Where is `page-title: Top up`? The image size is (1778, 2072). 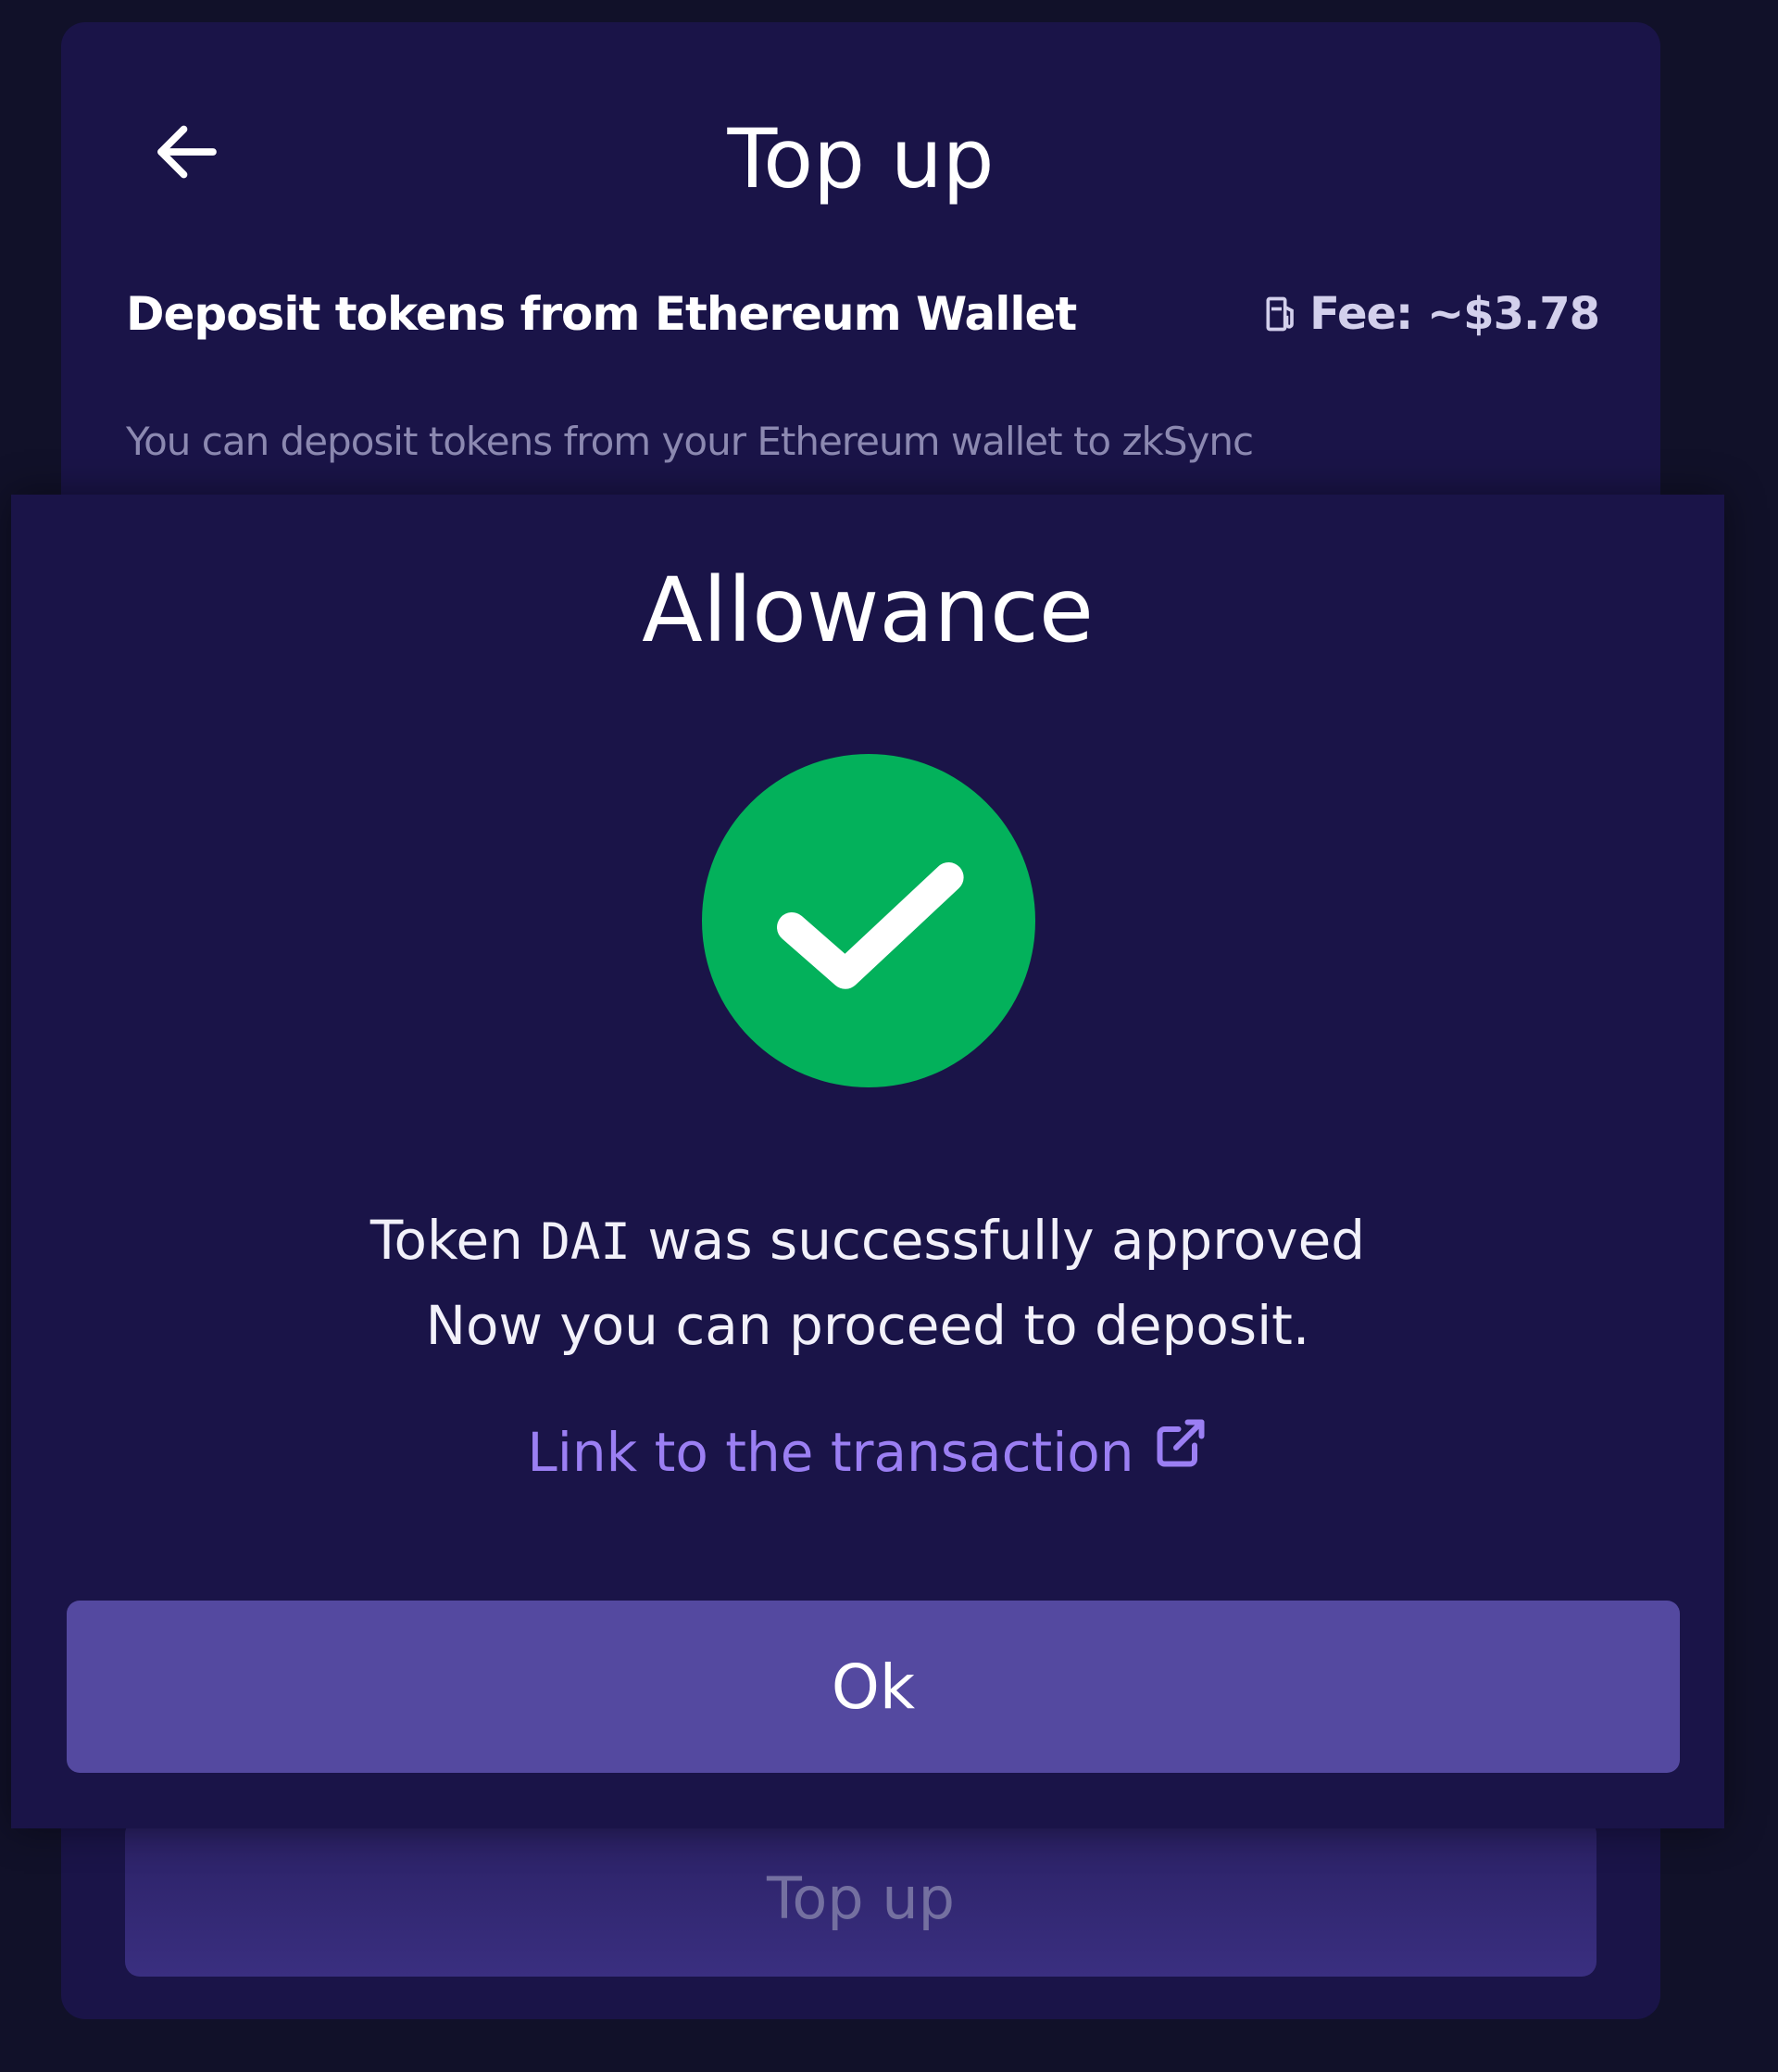
page-title: Top up is located at coordinates (861, 159).